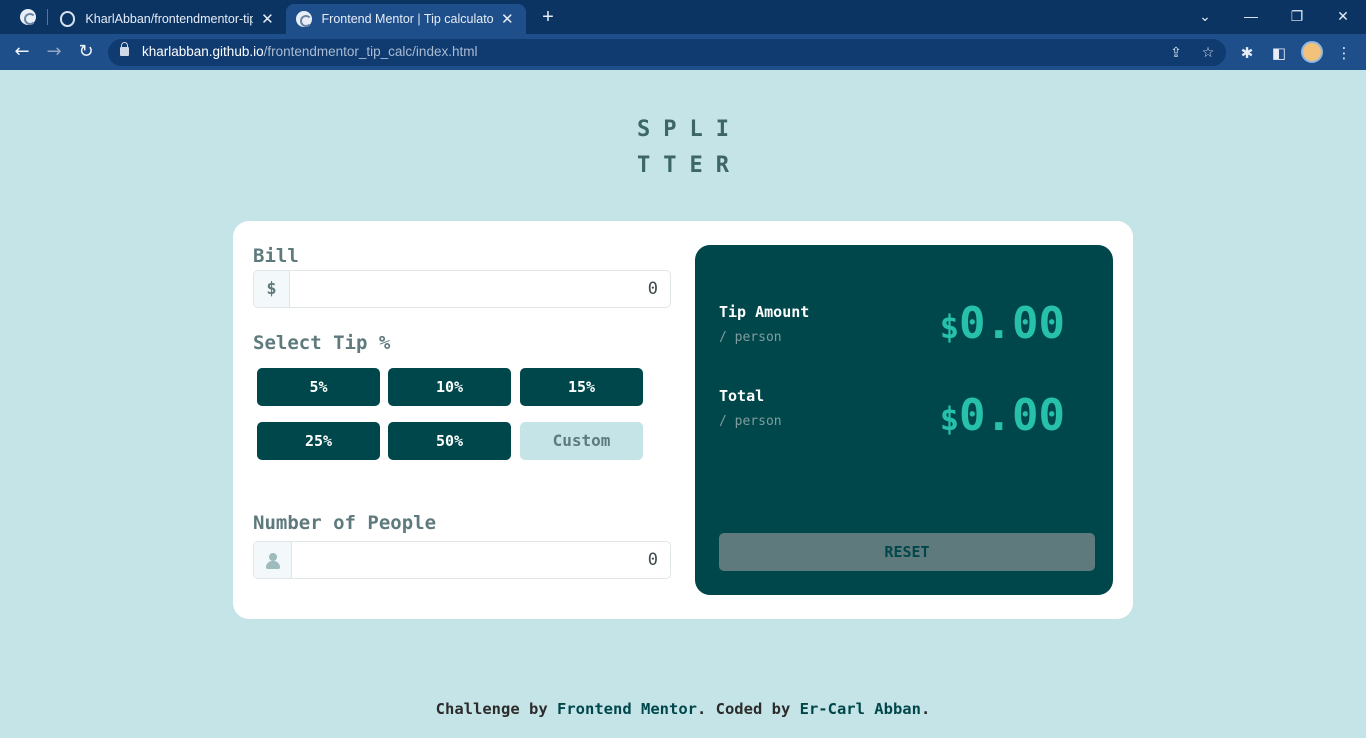 The image size is (1366, 738). What do you see at coordinates (68, 19) in the screenshot?
I see `github-icon` at bounding box center [68, 19].